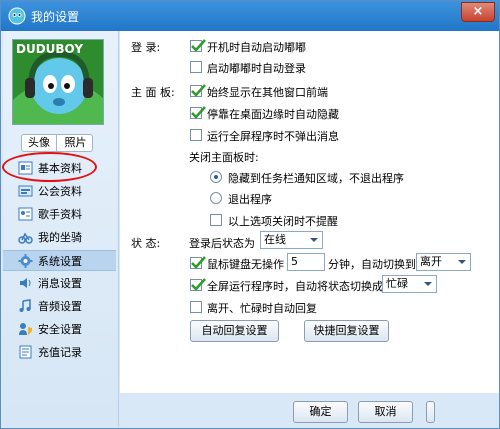  I want to click on always-on-top-label: 始终显示在其他窗口前端, so click(267, 92).